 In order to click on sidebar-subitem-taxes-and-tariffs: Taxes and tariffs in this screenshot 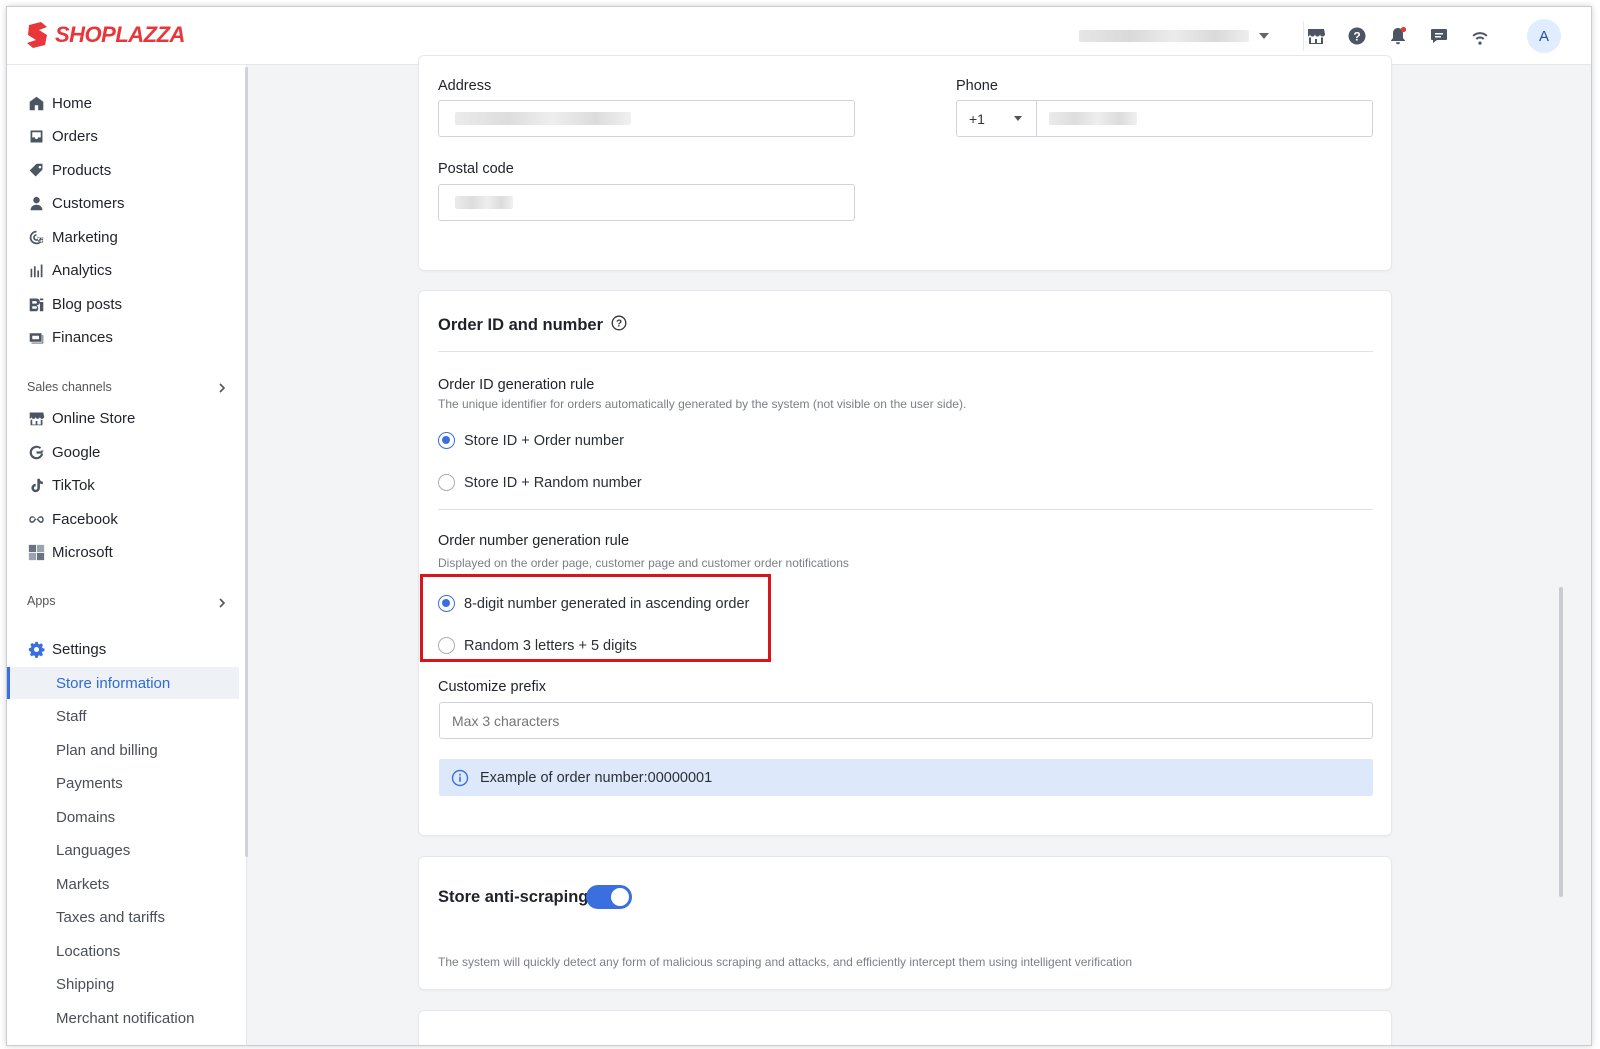, I will do `click(123, 917)`.